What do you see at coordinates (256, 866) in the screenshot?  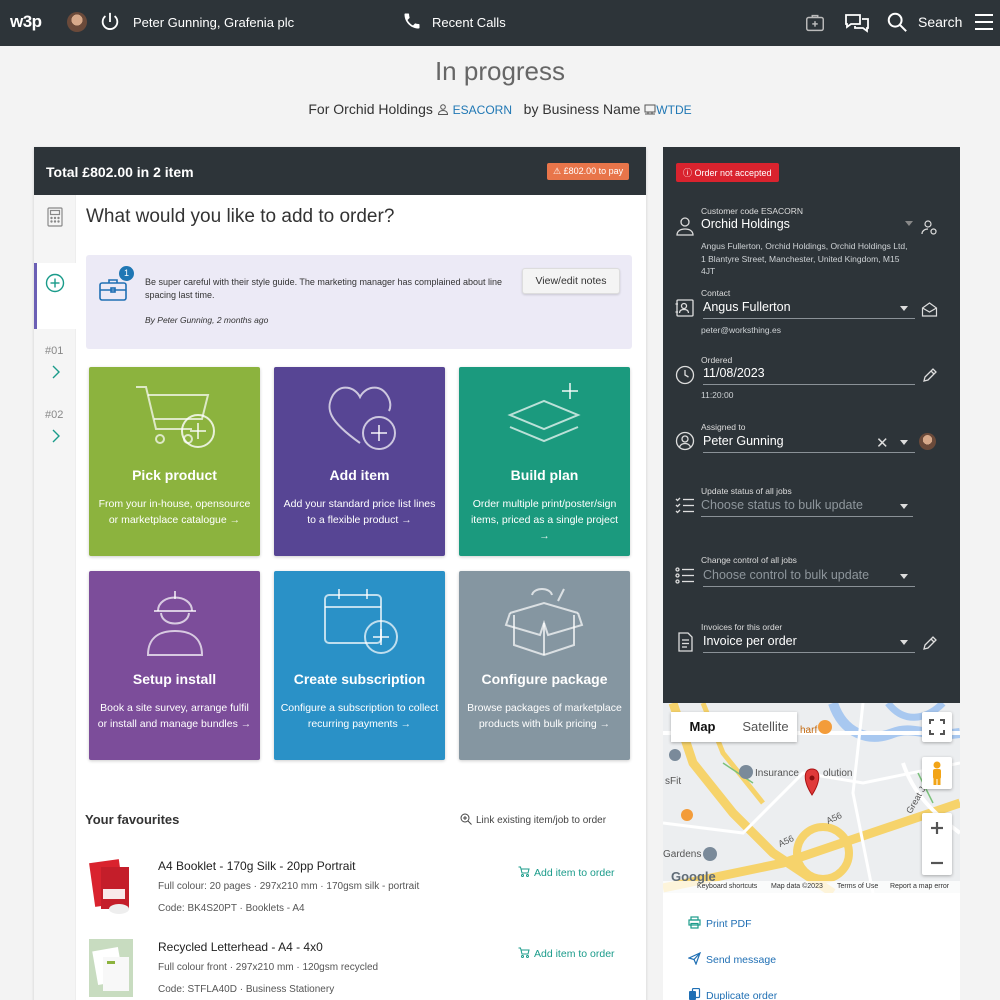 I see `favourite-name: A4 Booklet - 170g Silk - 20pp Portrait` at bounding box center [256, 866].